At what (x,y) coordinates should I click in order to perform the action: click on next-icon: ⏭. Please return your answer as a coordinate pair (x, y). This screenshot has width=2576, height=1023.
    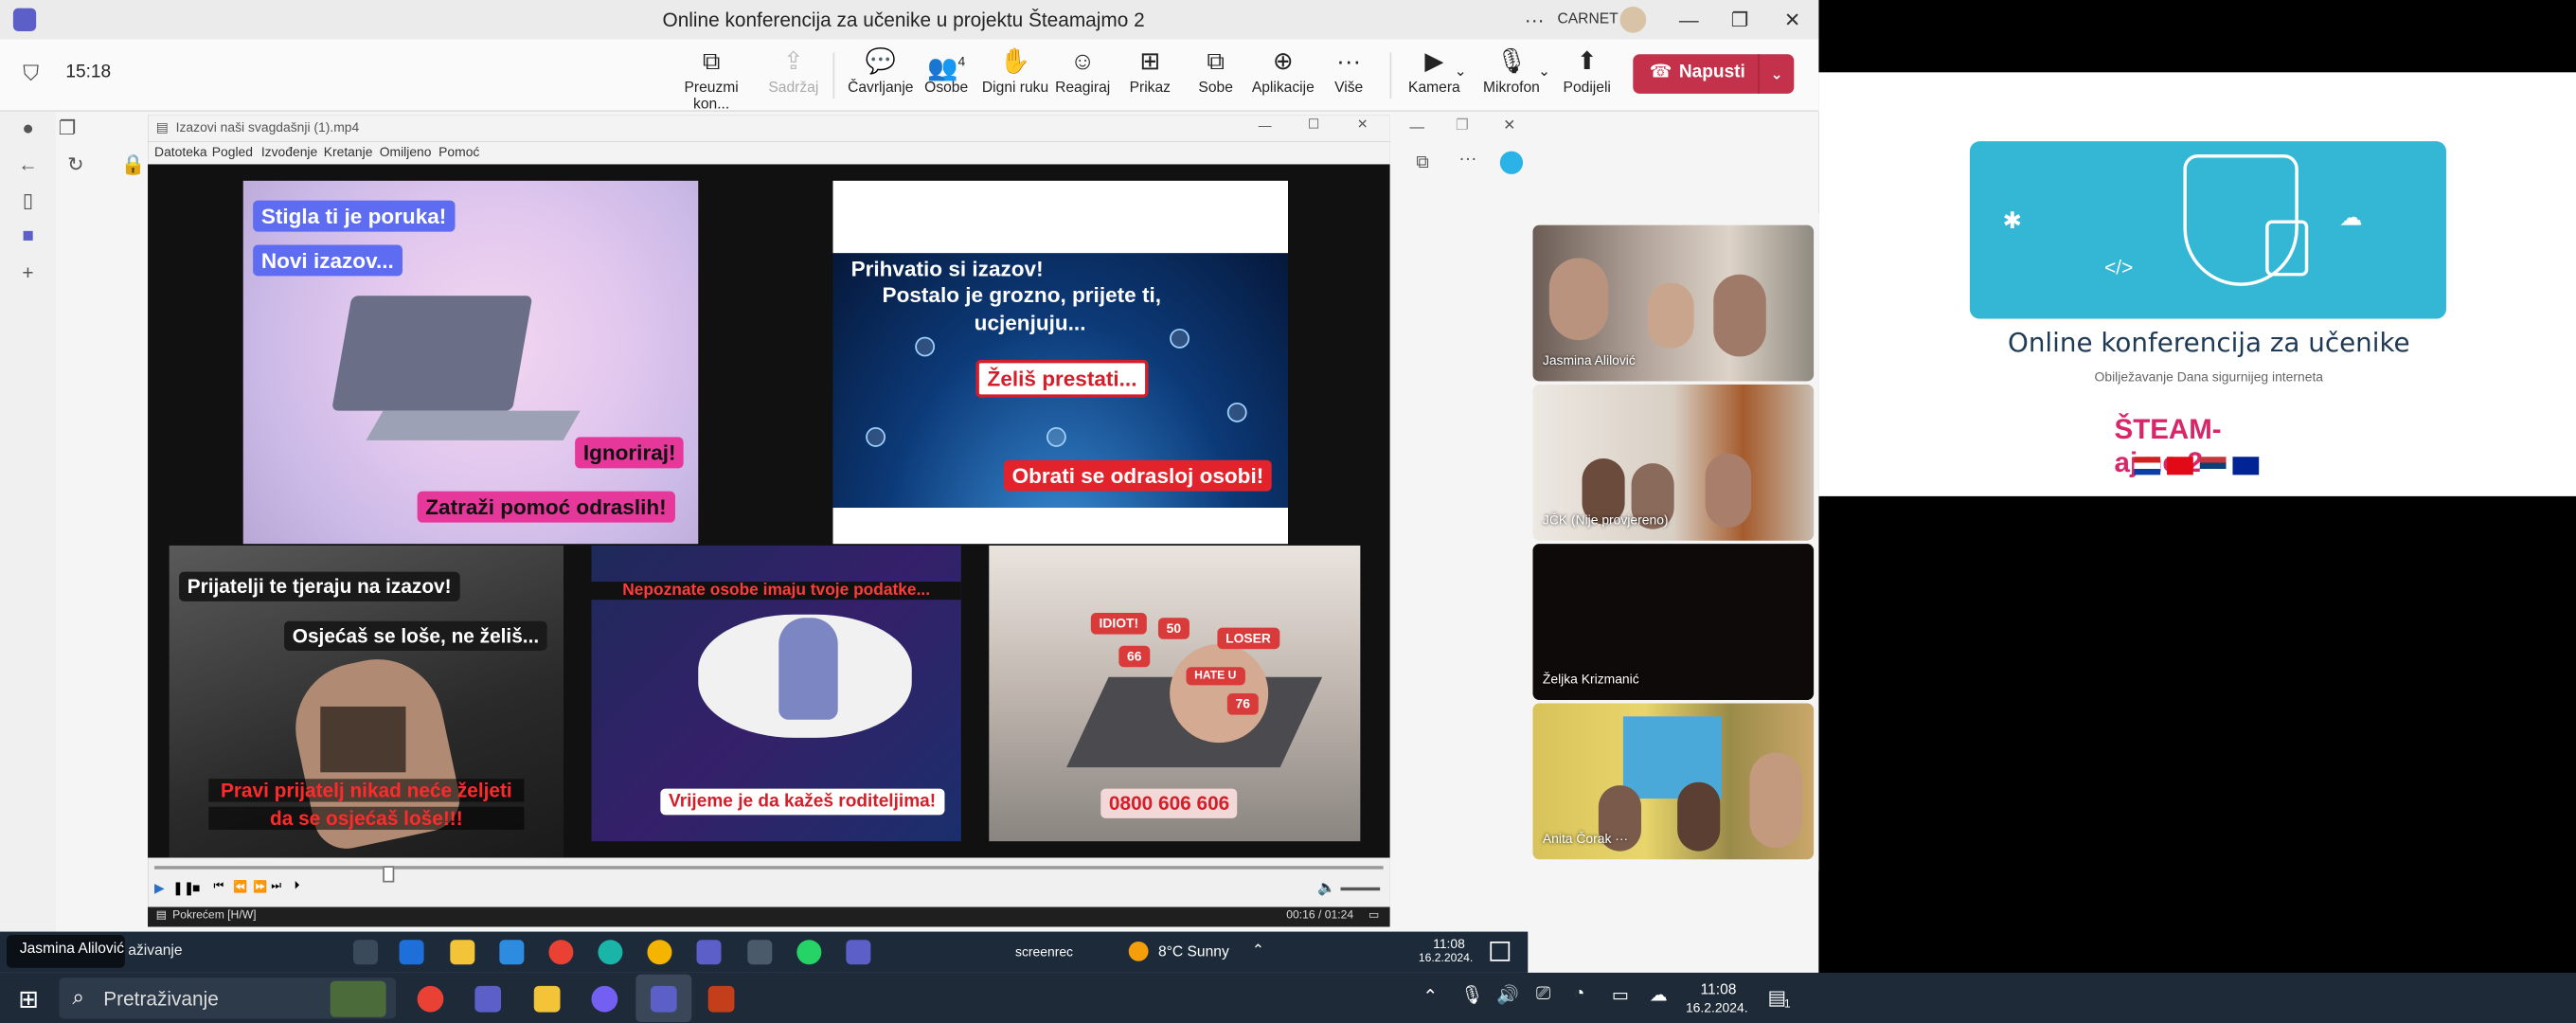
    Looking at the image, I should click on (276, 887).